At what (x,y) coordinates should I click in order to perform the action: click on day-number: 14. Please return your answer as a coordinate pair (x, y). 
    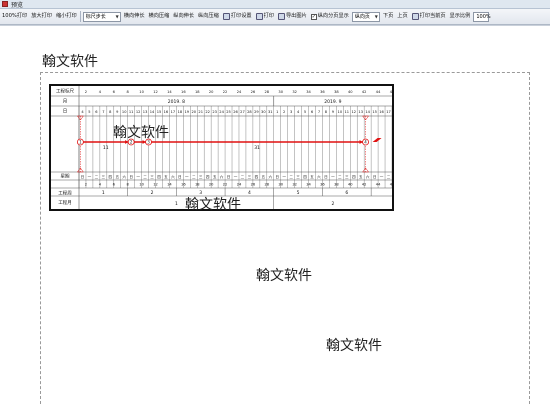
    Looking at the image, I should click on (152, 112).